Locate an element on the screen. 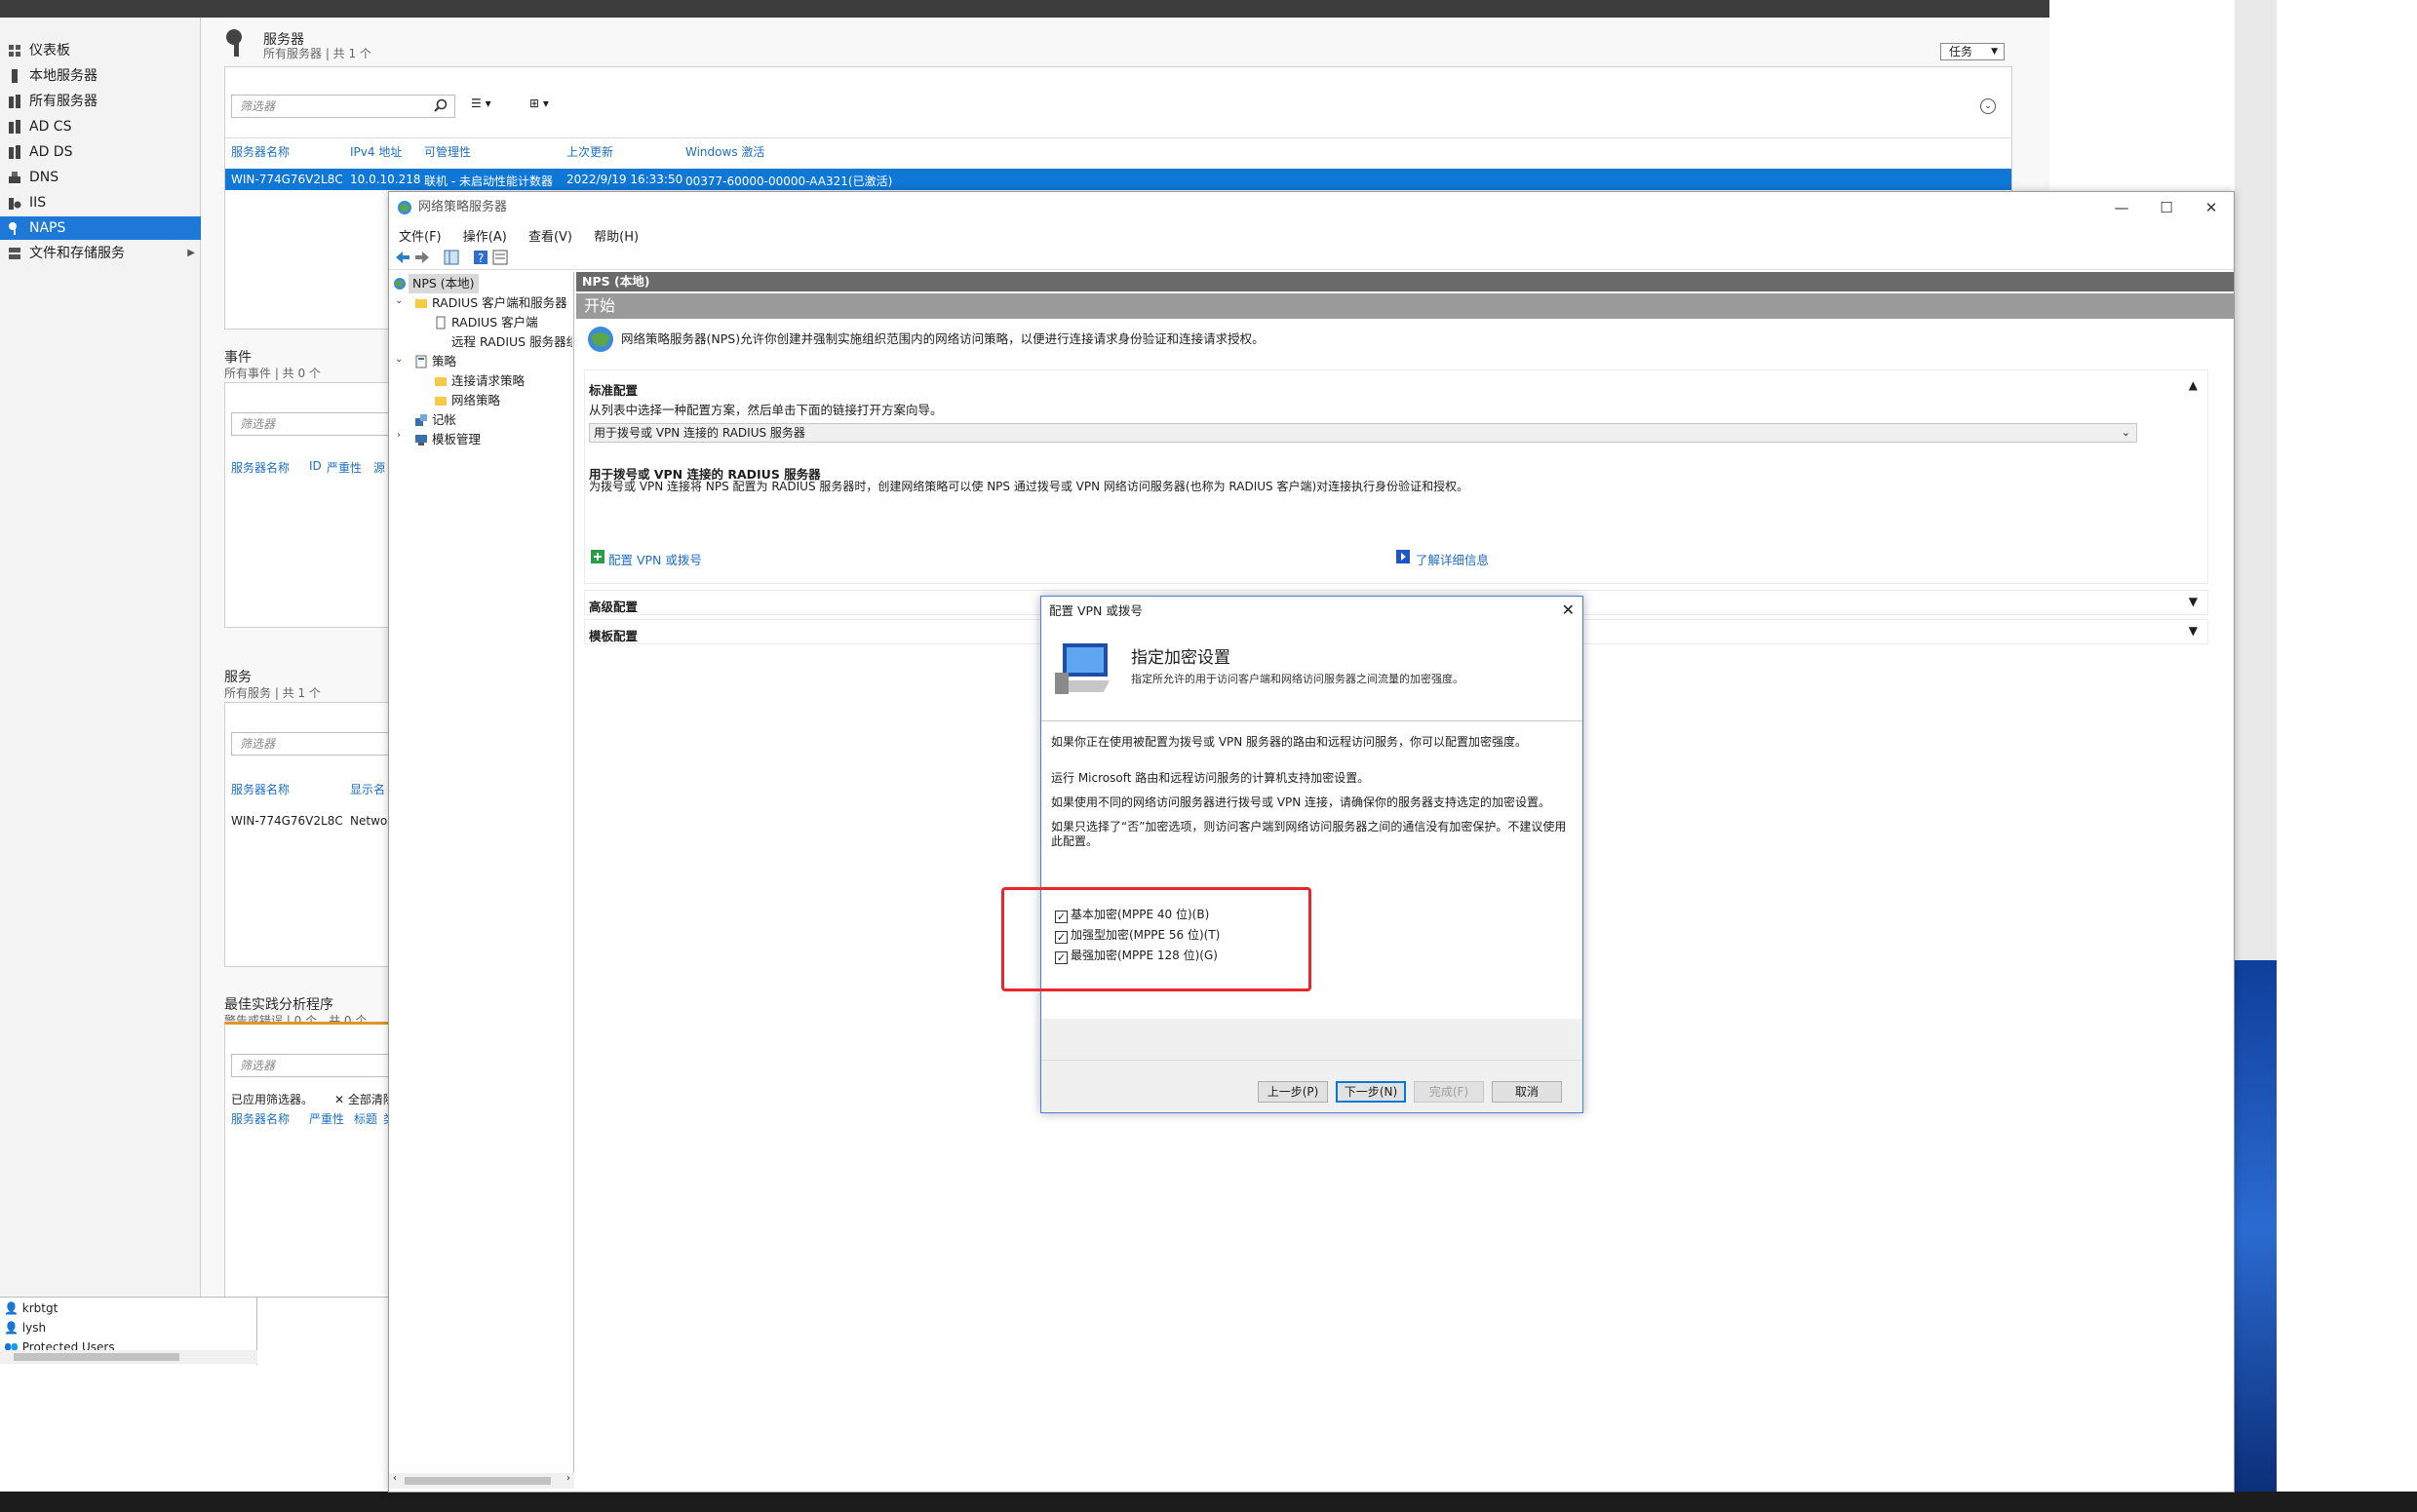 The width and height of the screenshot is (2417, 1512). help-icon: ? is located at coordinates (480, 257).